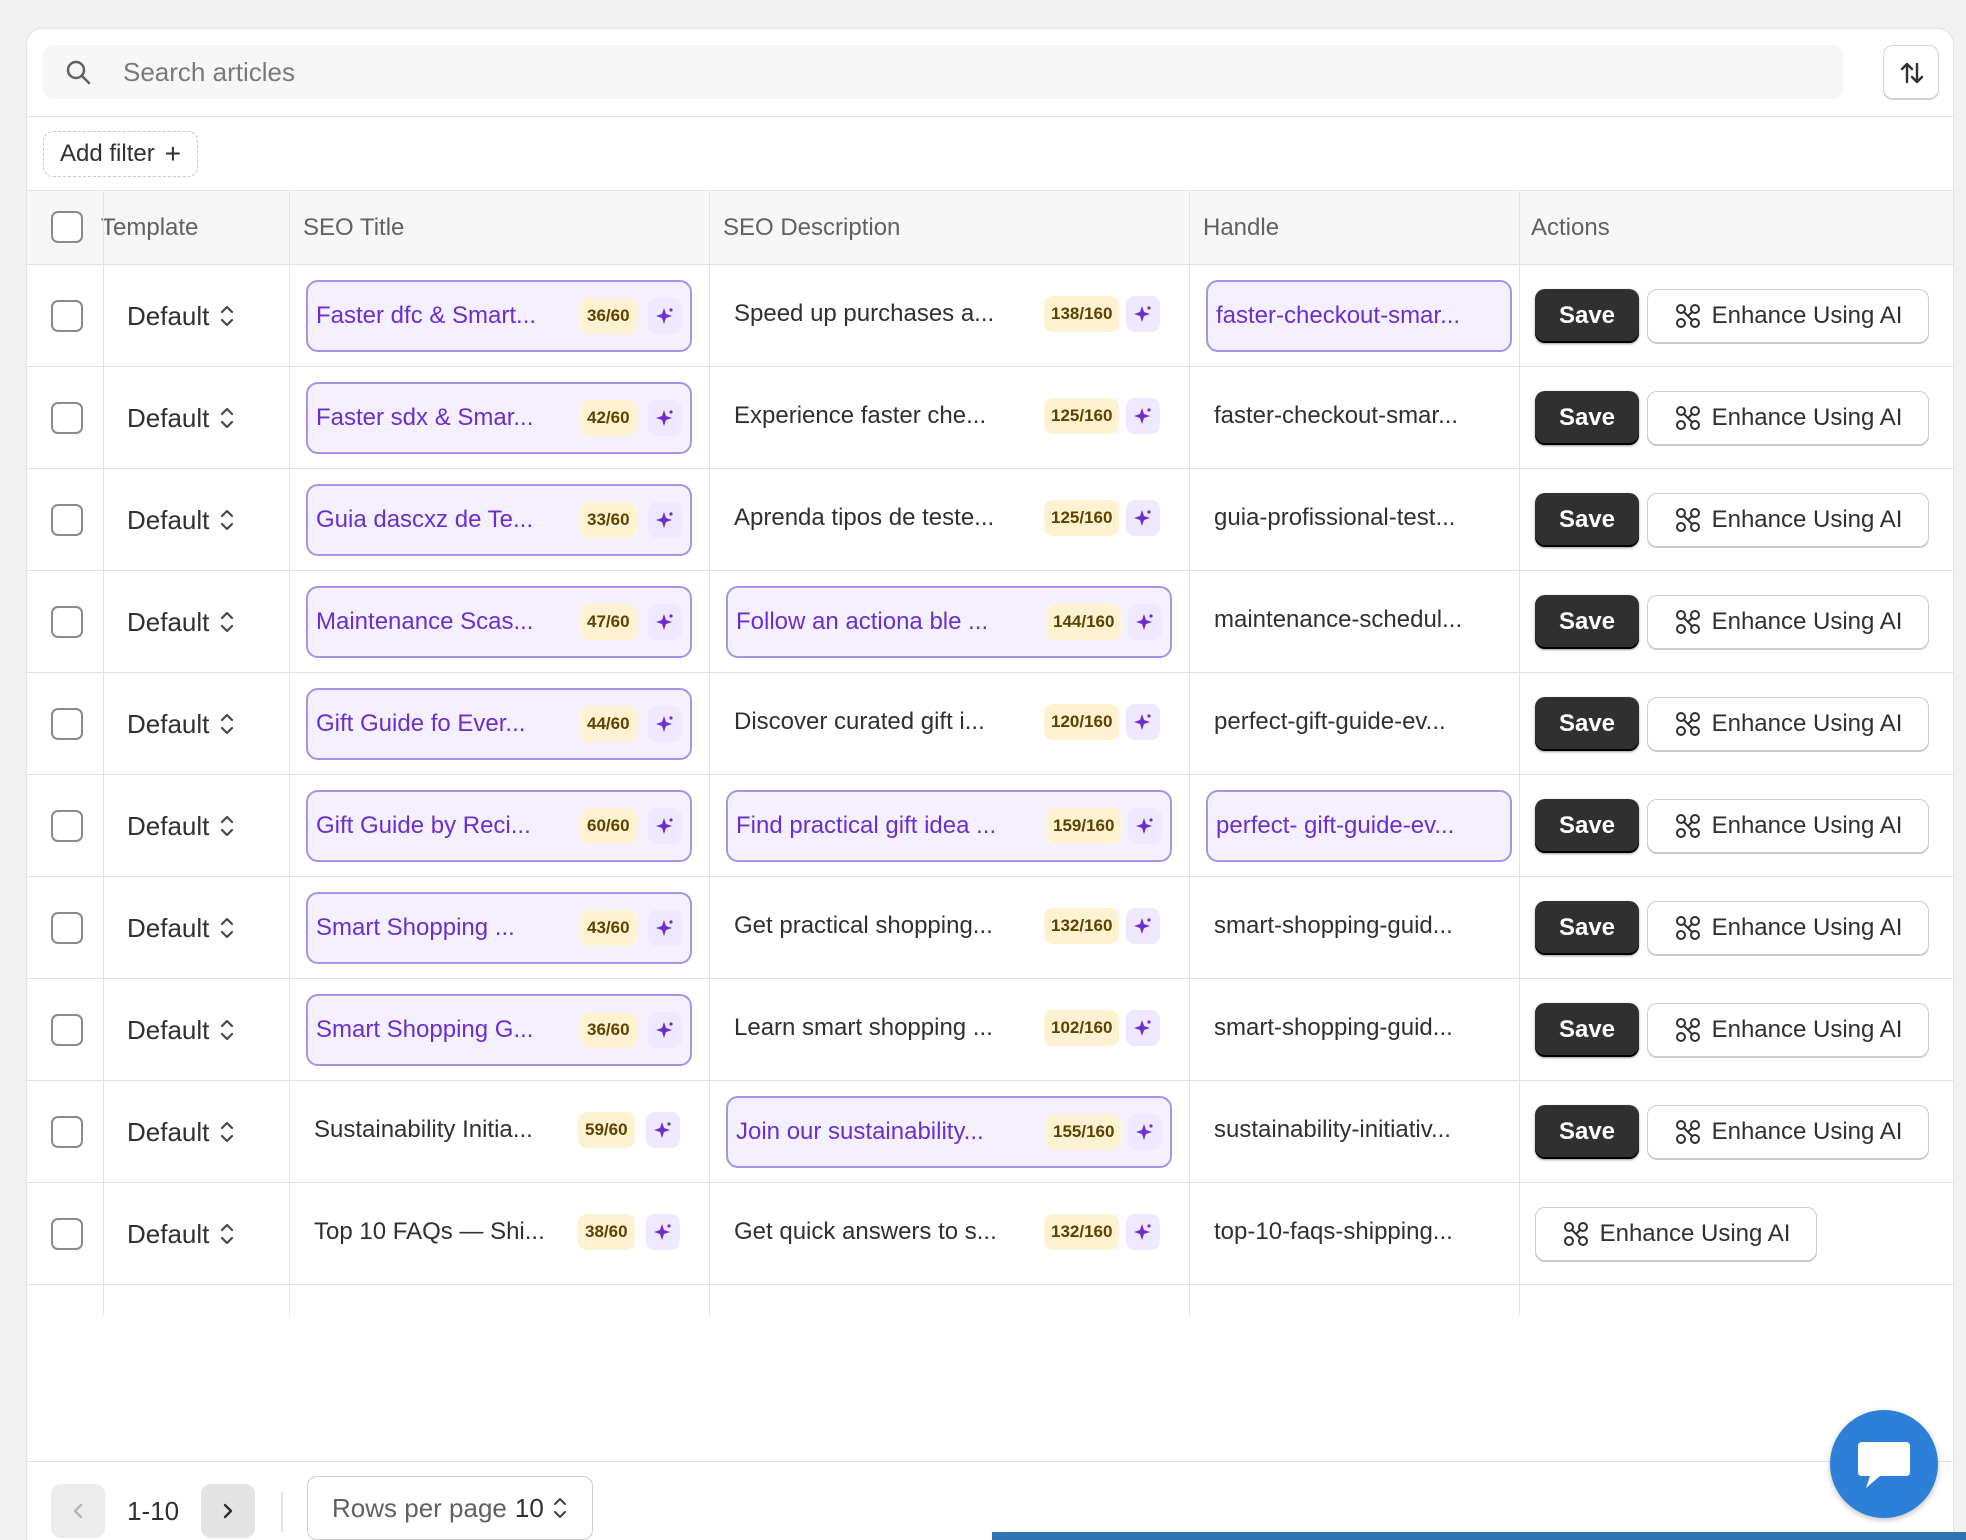  What do you see at coordinates (499, 1234) in the screenshot?
I see `seo-title-field: Top 10 FAQs — Shi... 38/60` at bounding box center [499, 1234].